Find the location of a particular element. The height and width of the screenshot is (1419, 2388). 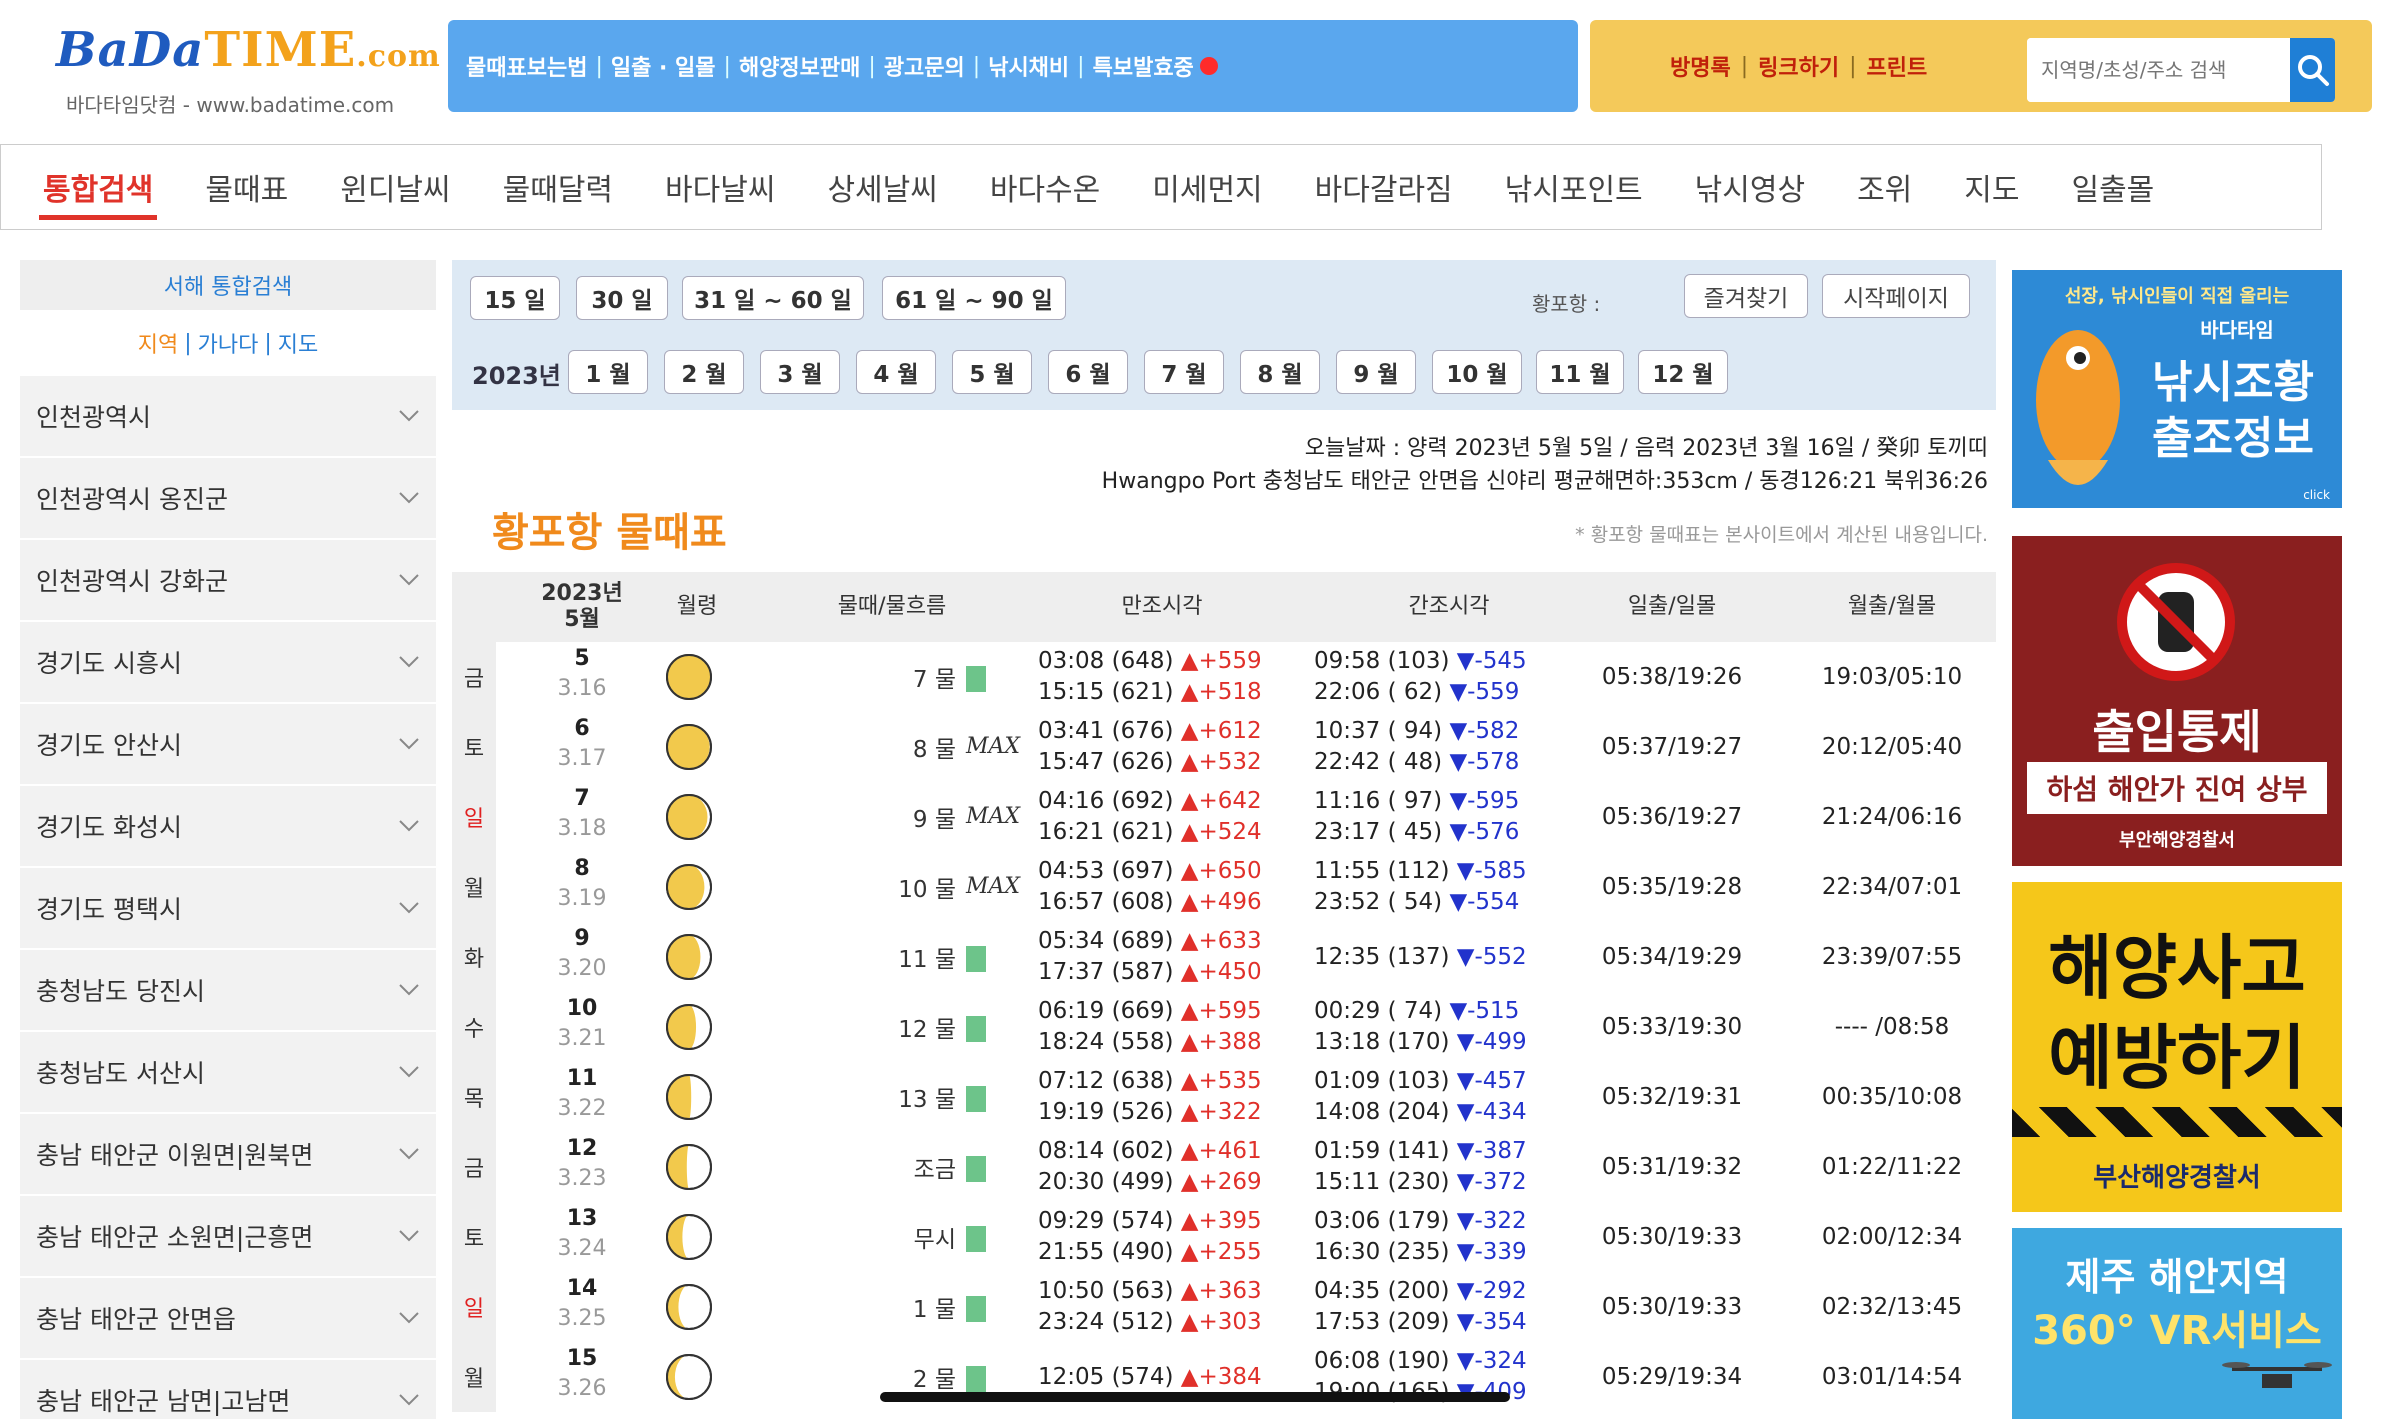

nav-tab-sea-parting: 바다갈라짐 is located at coordinates (1384, 187).